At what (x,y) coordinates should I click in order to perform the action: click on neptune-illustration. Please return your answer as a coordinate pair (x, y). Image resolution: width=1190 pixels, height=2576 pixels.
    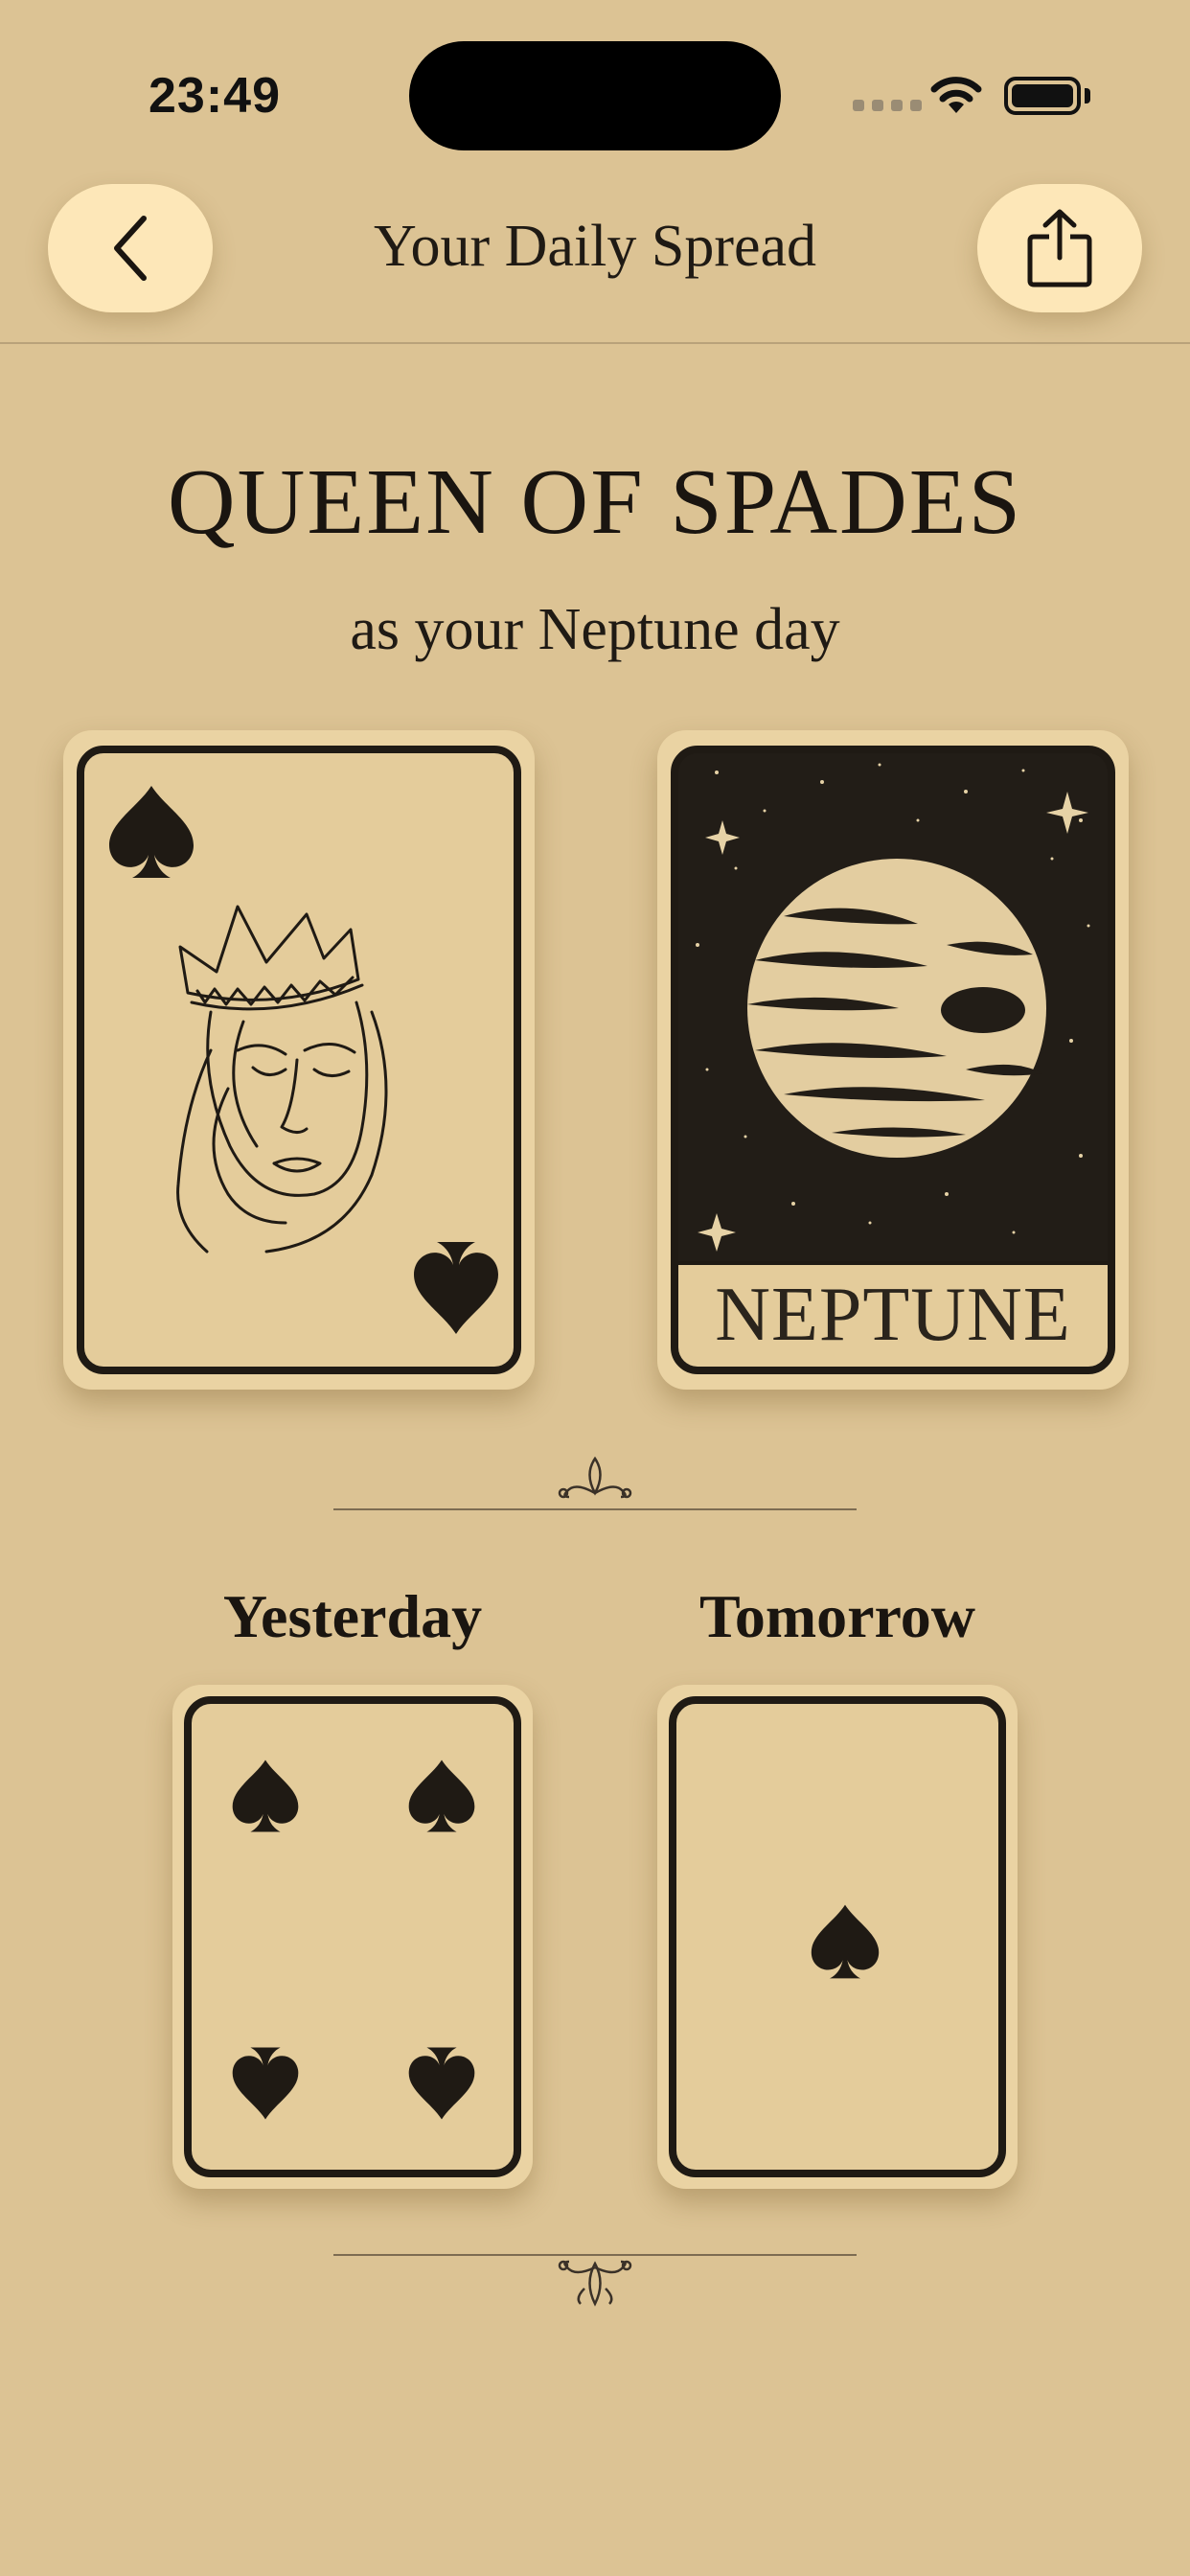
    Looking at the image, I should click on (893, 1007).